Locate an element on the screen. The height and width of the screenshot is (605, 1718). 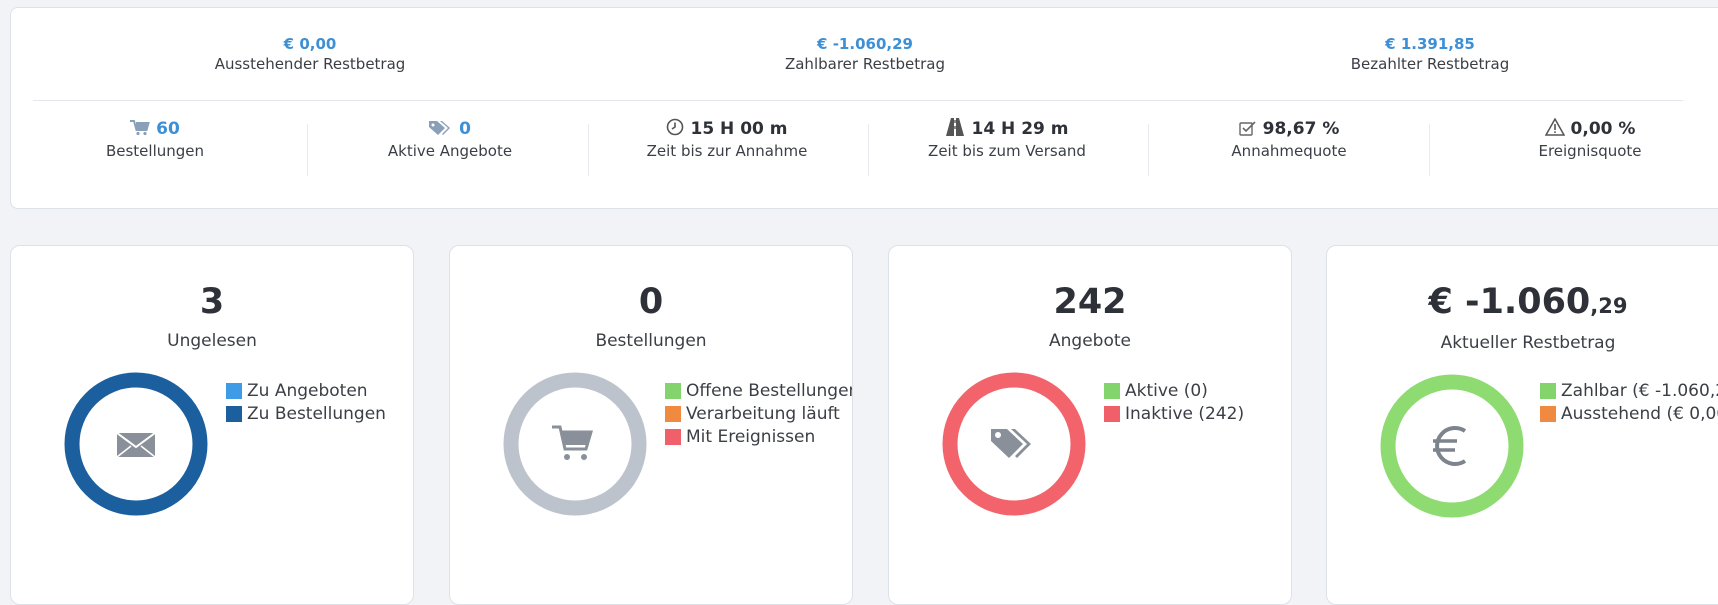
donut-ring-balance is located at coordinates (1452, 446).